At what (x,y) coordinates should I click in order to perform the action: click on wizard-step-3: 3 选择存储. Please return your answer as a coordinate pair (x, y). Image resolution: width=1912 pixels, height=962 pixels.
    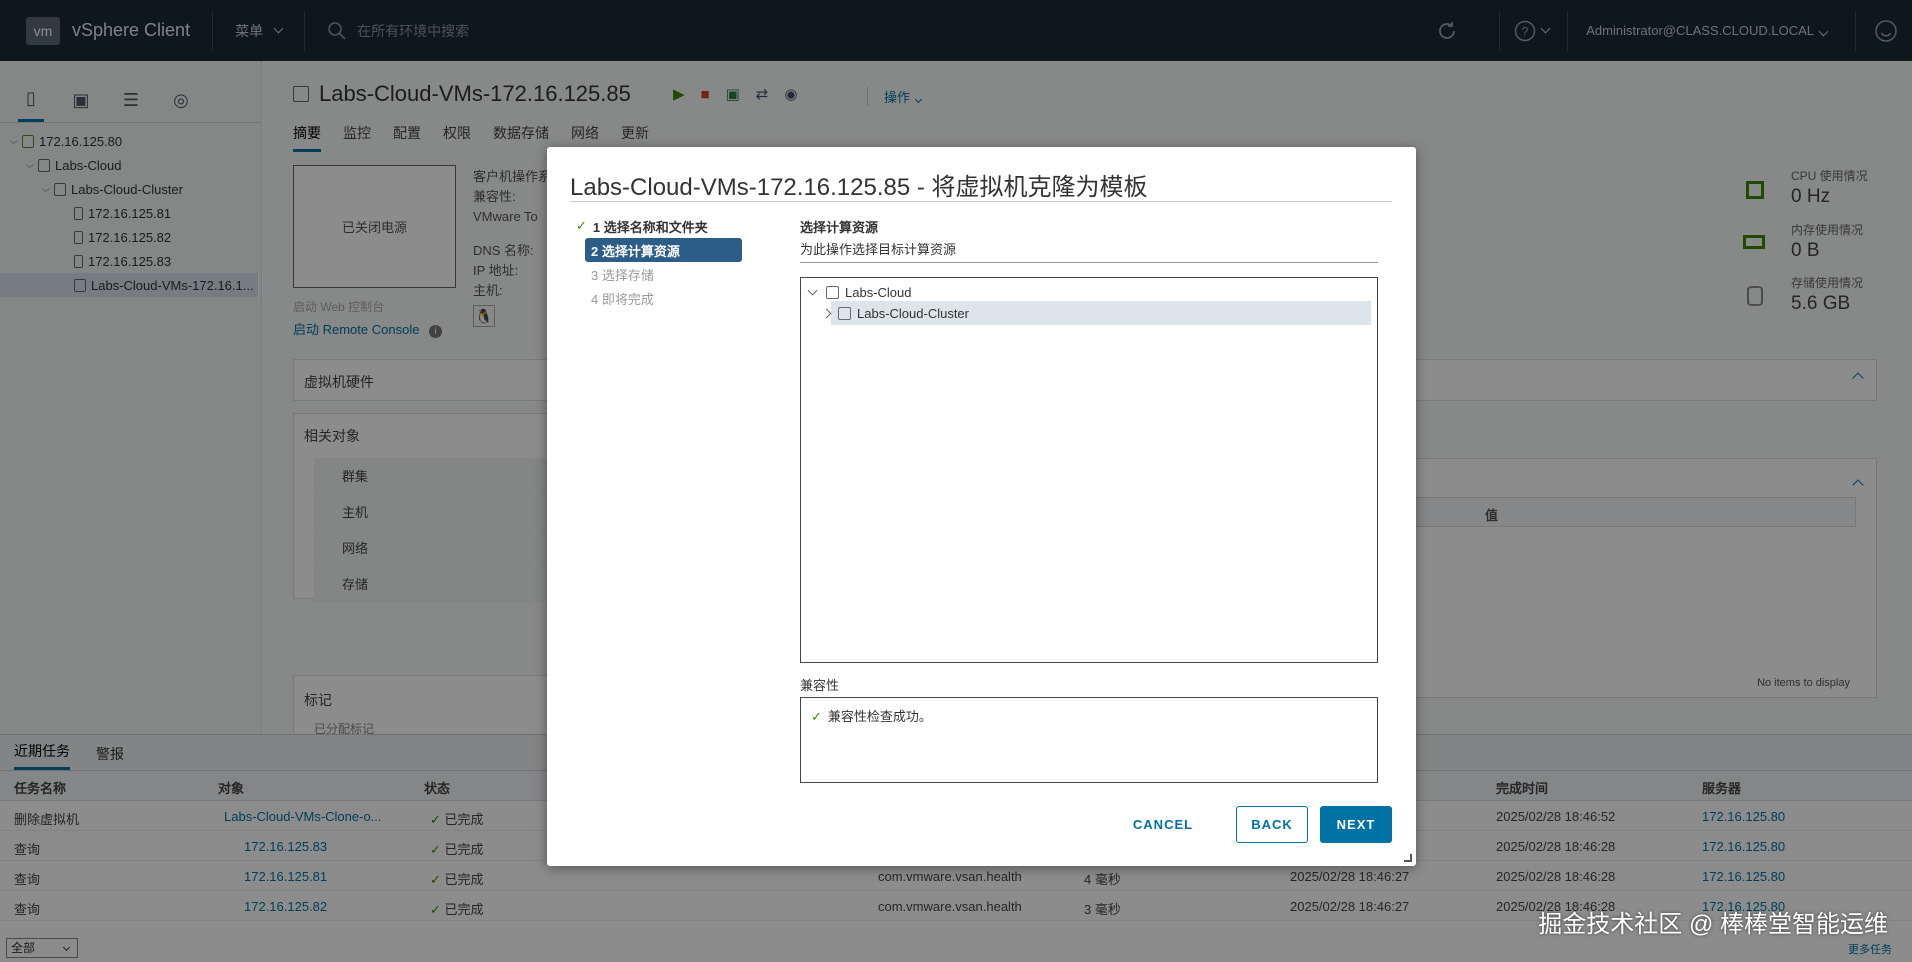
    Looking at the image, I should click on (622, 275).